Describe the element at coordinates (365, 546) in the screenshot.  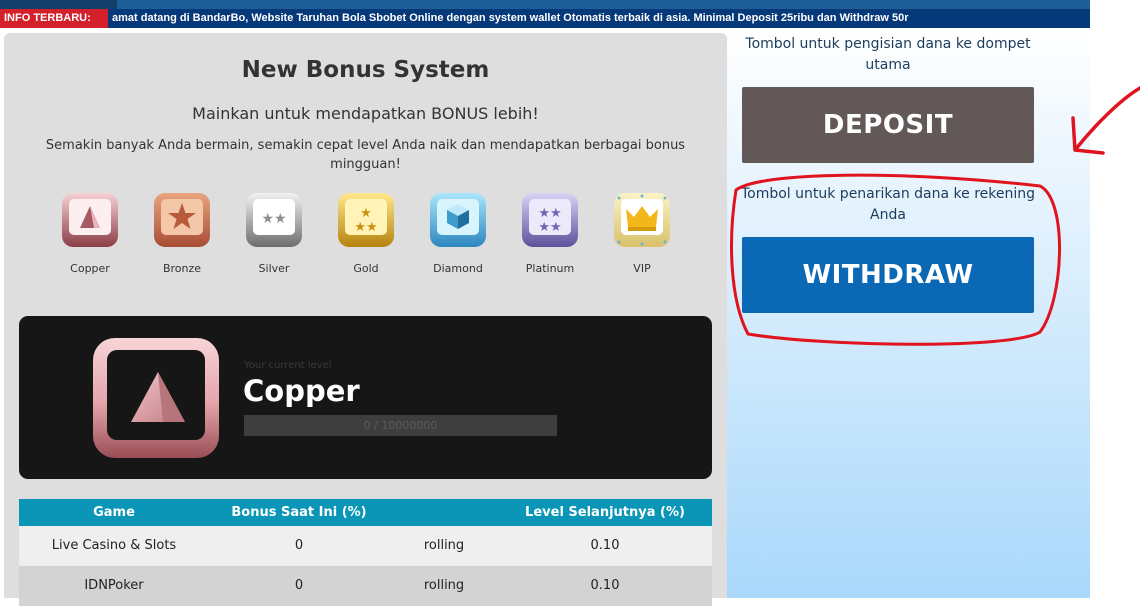
I see `table-row: Live Casino & Slots 0 rolling 0.10` at that location.